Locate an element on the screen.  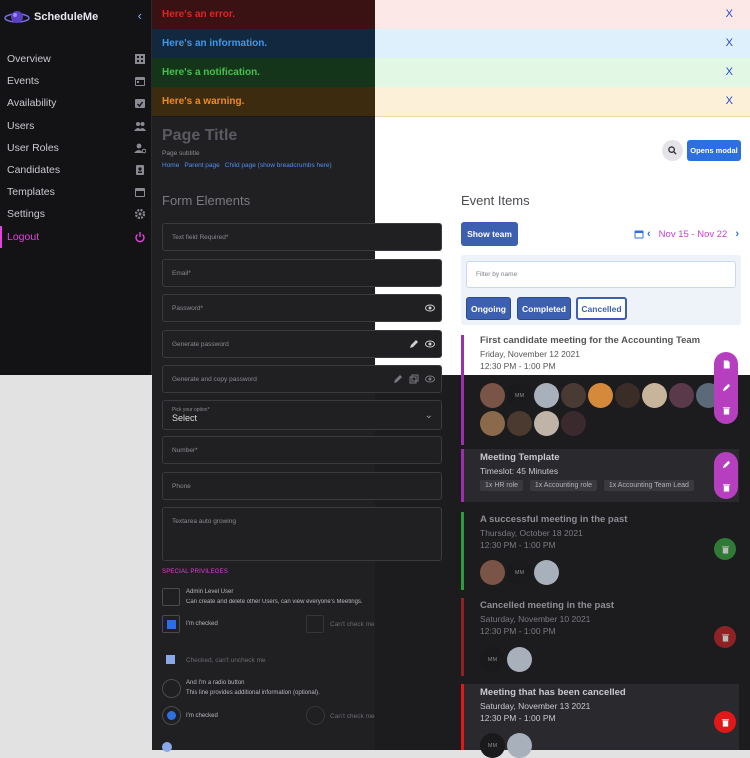
email-field: Email* is located at coordinates (302, 273).